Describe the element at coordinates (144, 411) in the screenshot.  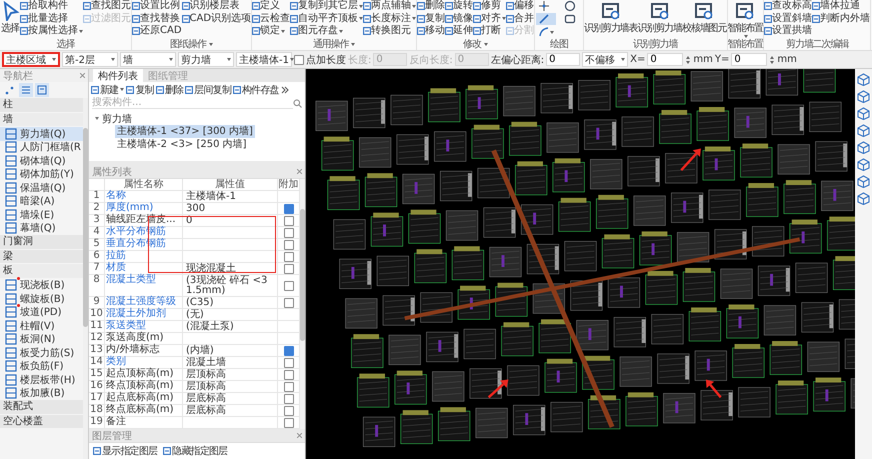
I see `property-name: 终点底标高(m)` at that location.